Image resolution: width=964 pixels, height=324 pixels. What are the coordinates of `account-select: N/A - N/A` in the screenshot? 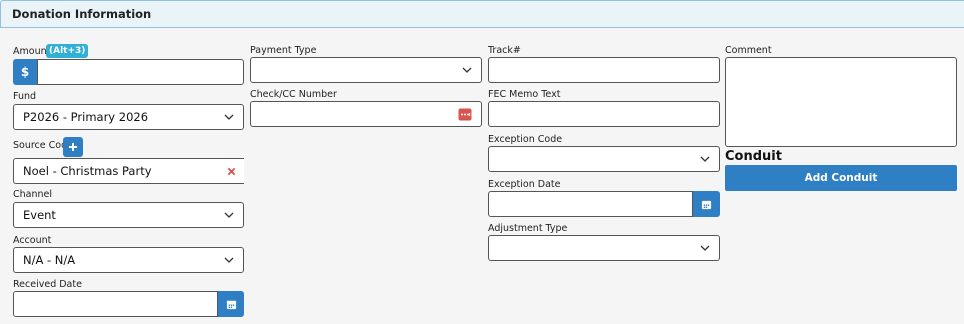 It's located at (128, 260).